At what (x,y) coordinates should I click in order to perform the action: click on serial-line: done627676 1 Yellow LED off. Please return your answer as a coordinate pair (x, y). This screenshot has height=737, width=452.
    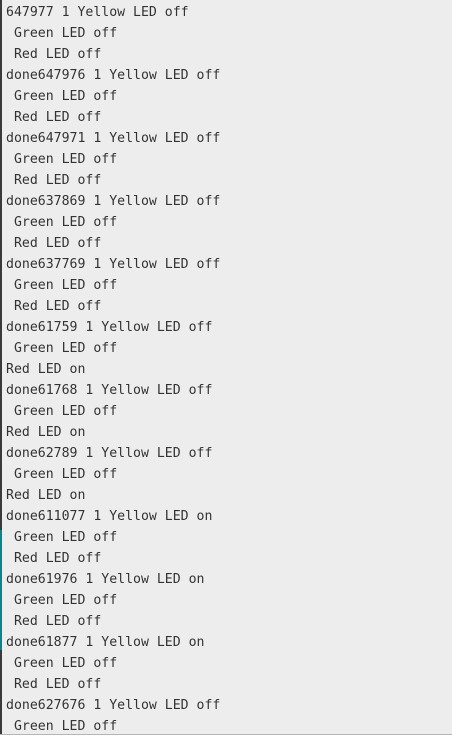
    Looking at the image, I should click on (113, 705).